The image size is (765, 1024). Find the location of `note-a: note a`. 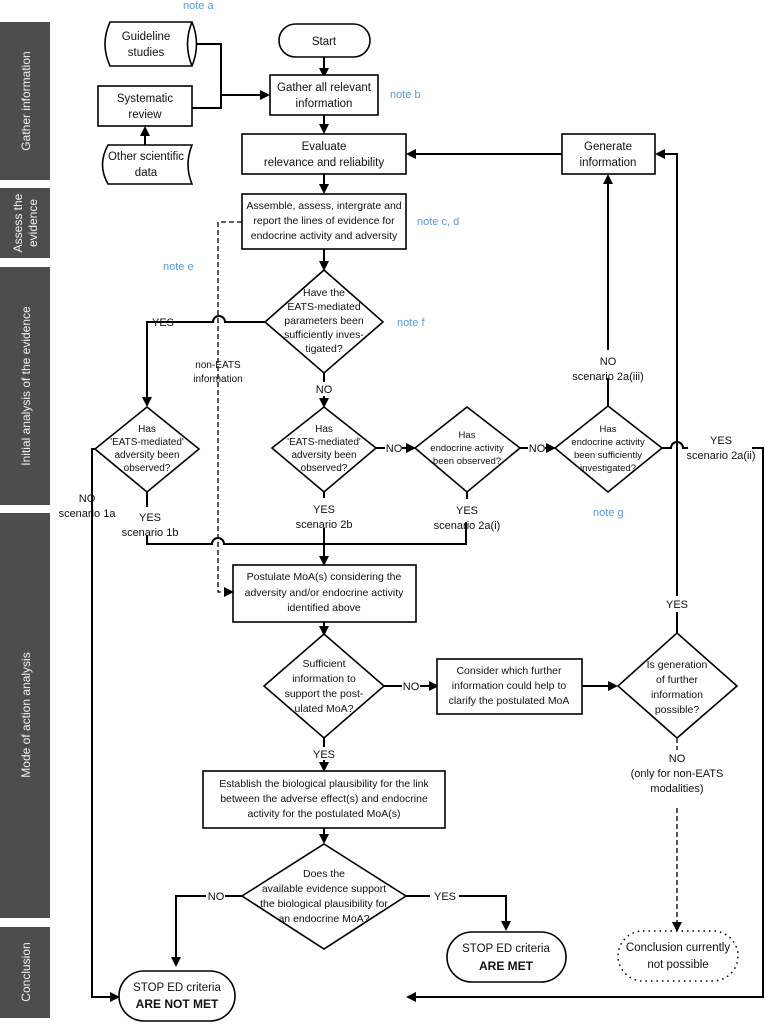

note-a: note a is located at coordinates (198, 6).